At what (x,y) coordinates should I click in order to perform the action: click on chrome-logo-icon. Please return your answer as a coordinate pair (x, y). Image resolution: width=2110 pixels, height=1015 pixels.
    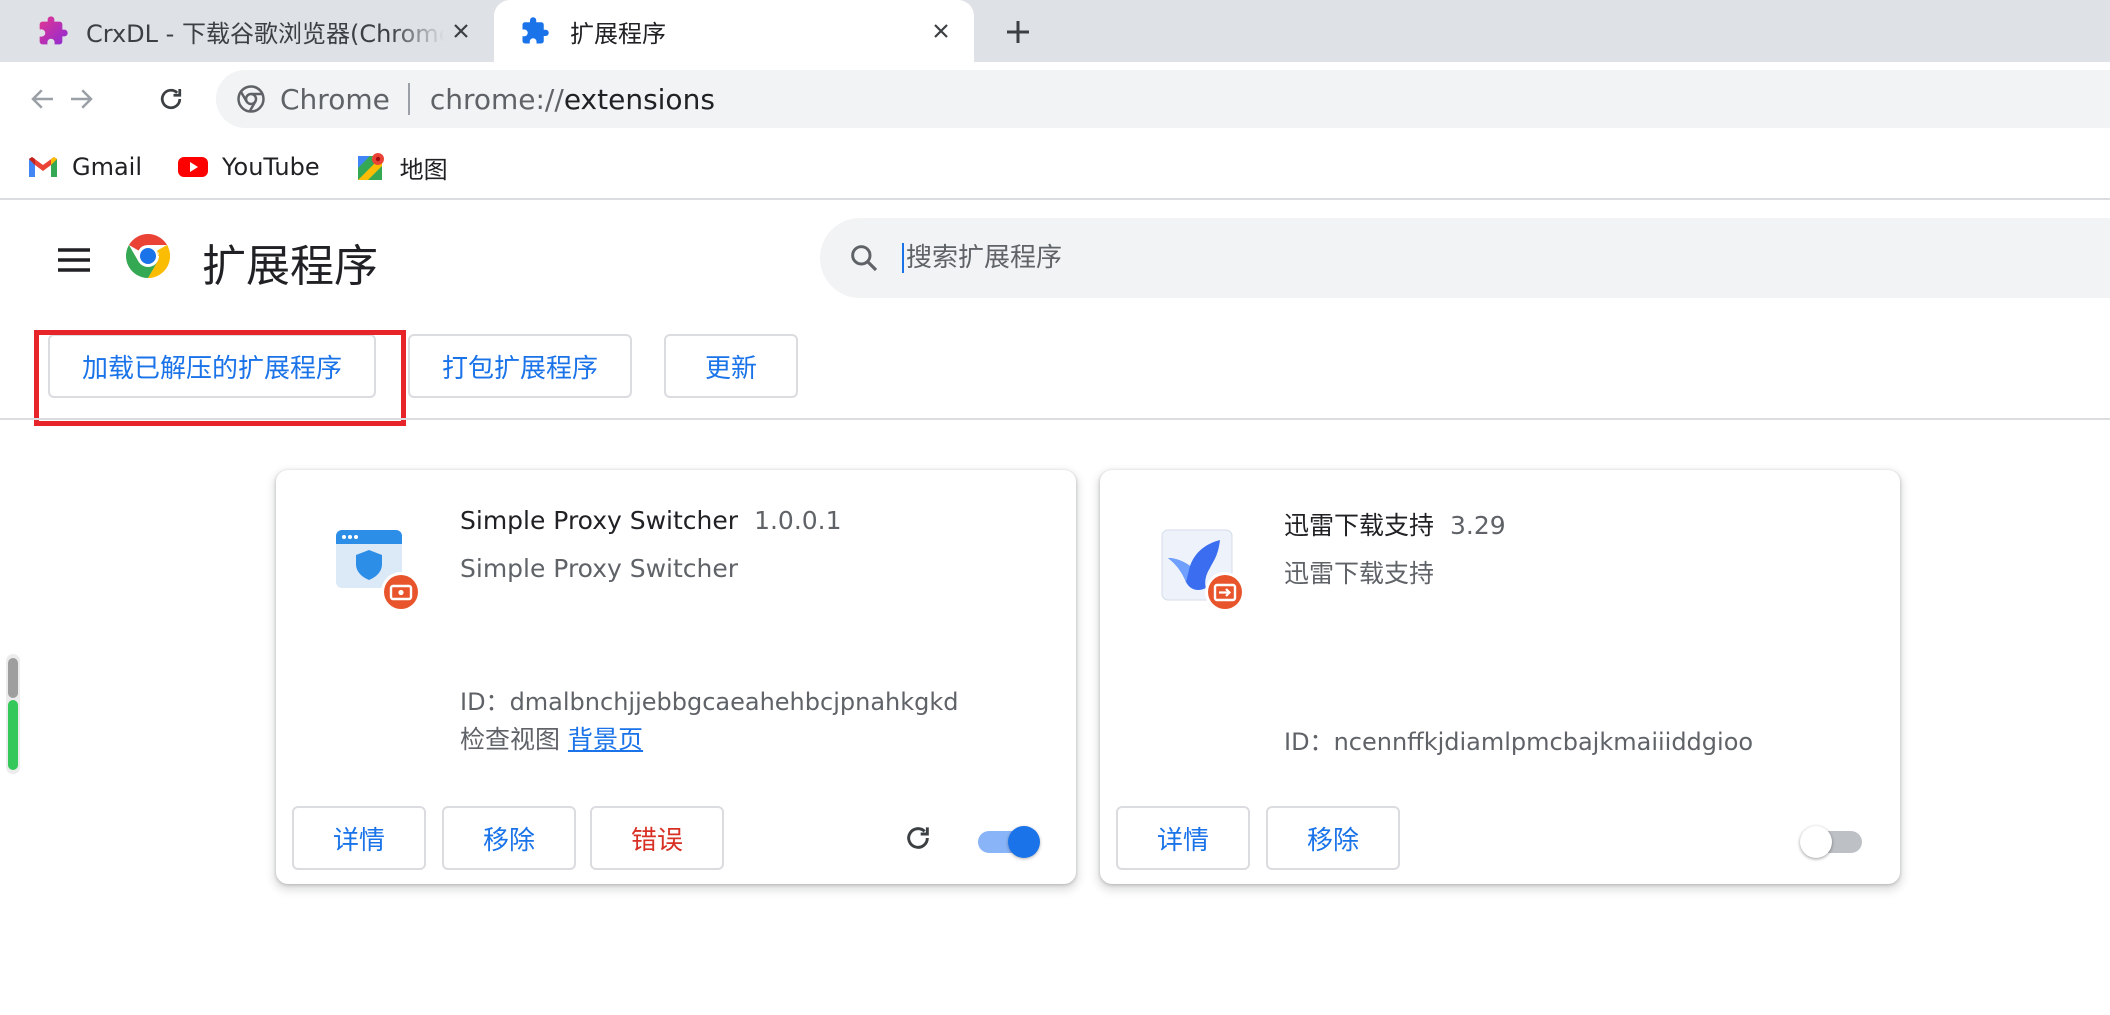
    Looking at the image, I should click on (148, 256).